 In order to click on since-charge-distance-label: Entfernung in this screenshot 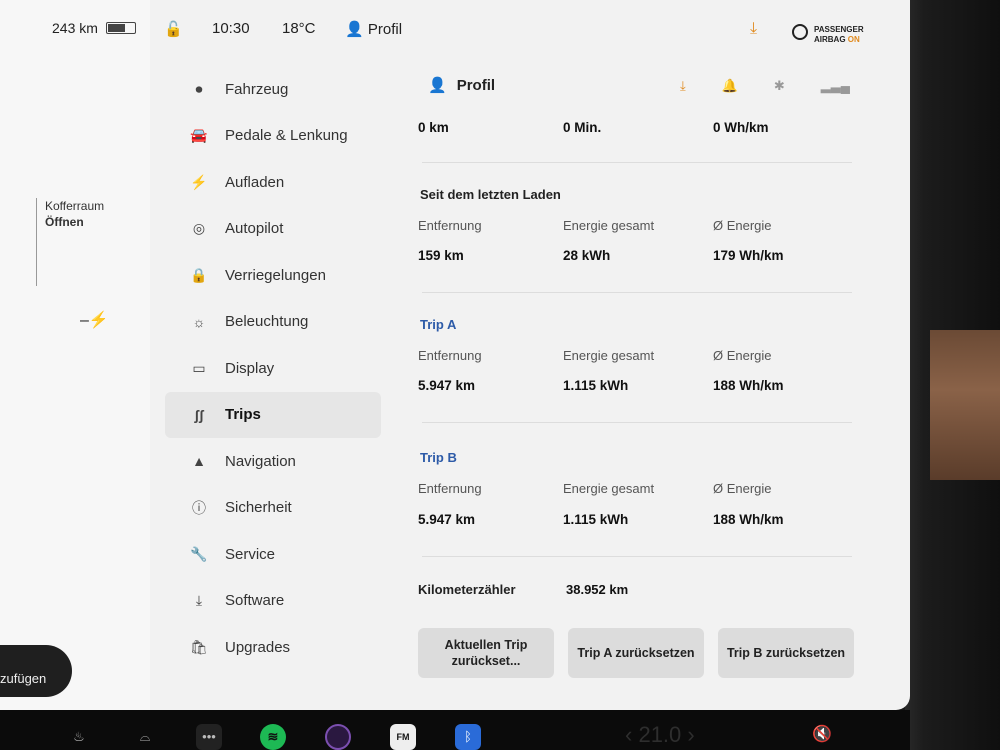, I will do `click(450, 225)`.